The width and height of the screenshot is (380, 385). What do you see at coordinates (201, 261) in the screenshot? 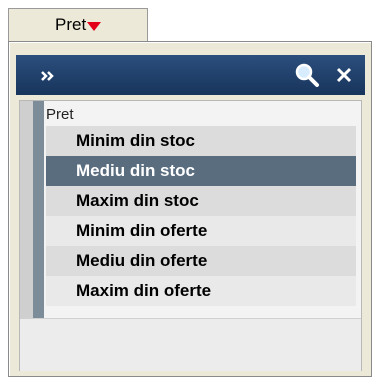
I see `list-item: Mediu din oferte` at bounding box center [201, 261].